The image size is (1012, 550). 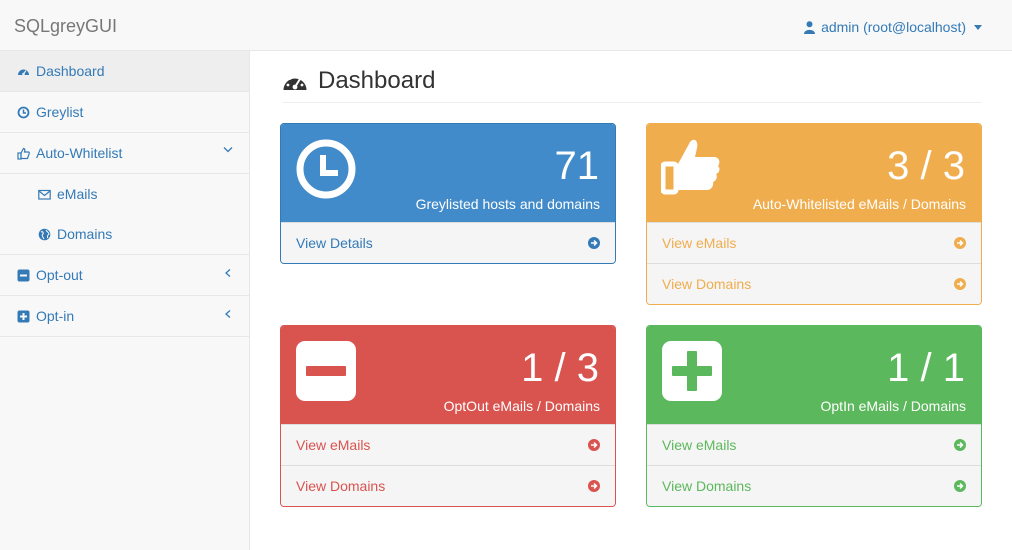 I want to click on sidebar-item-label: Opt-in, so click(x=55, y=316).